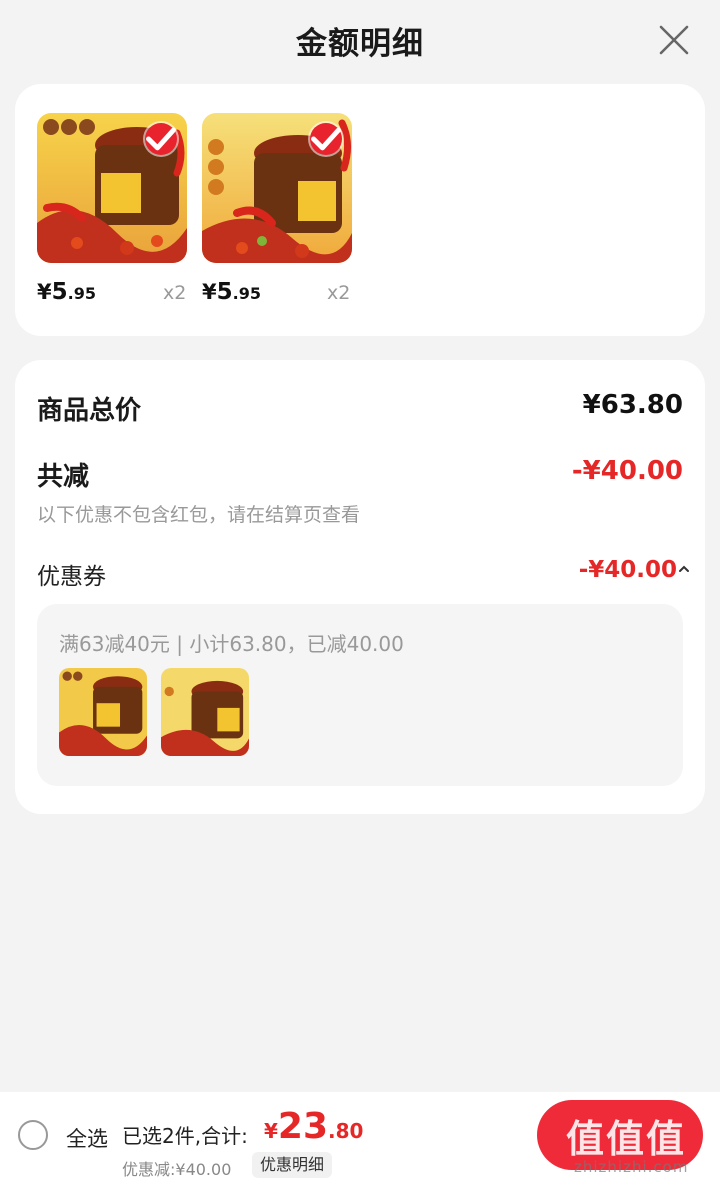  What do you see at coordinates (89, 411) in the screenshot?
I see `total-price-label: 商品总价` at bounding box center [89, 411].